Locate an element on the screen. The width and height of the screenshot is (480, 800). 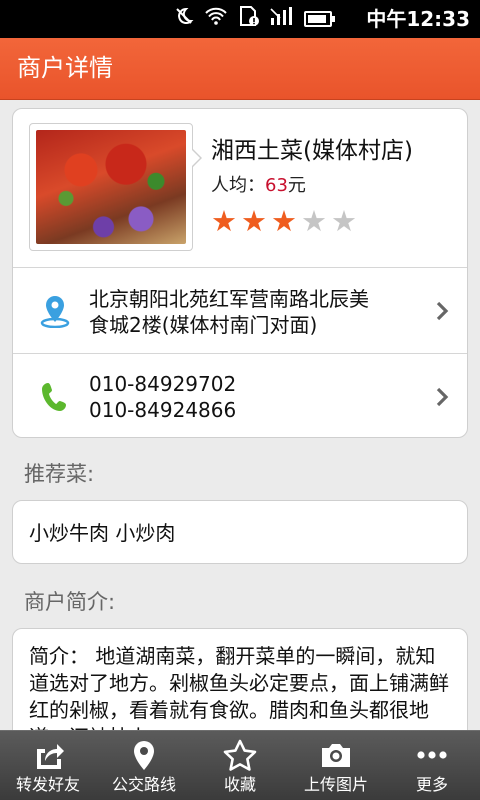
recommended-heading: 推荐菜: is located at coordinates (59, 474).